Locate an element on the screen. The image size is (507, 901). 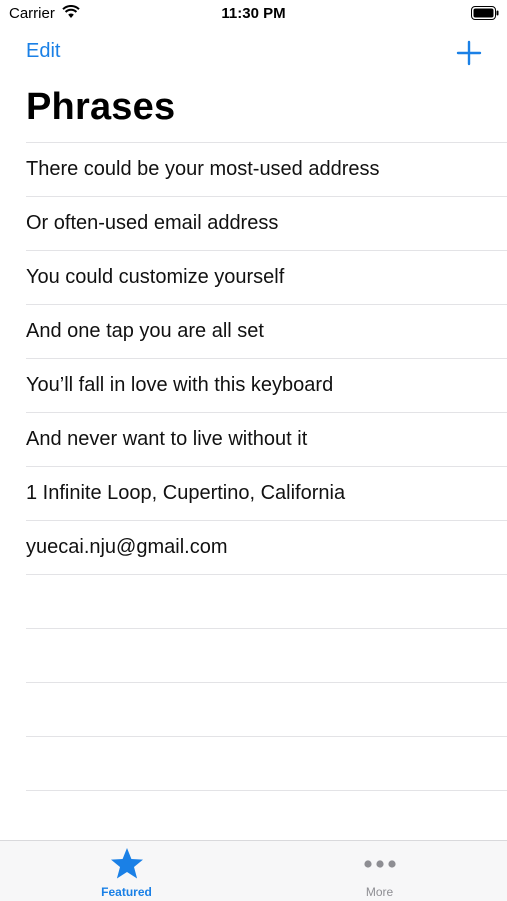
list-item: There could be your most-used address is located at coordinates (266, 169).